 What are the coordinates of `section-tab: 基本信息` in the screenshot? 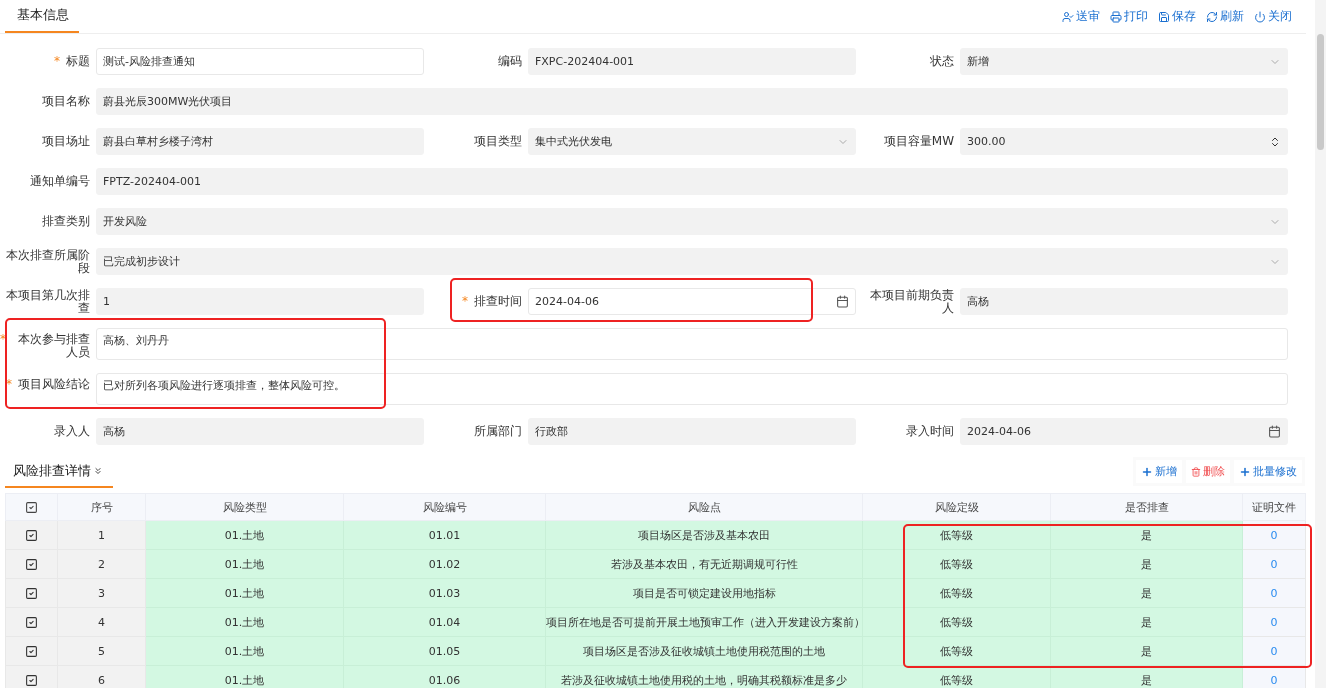 It's located at (42, 19).